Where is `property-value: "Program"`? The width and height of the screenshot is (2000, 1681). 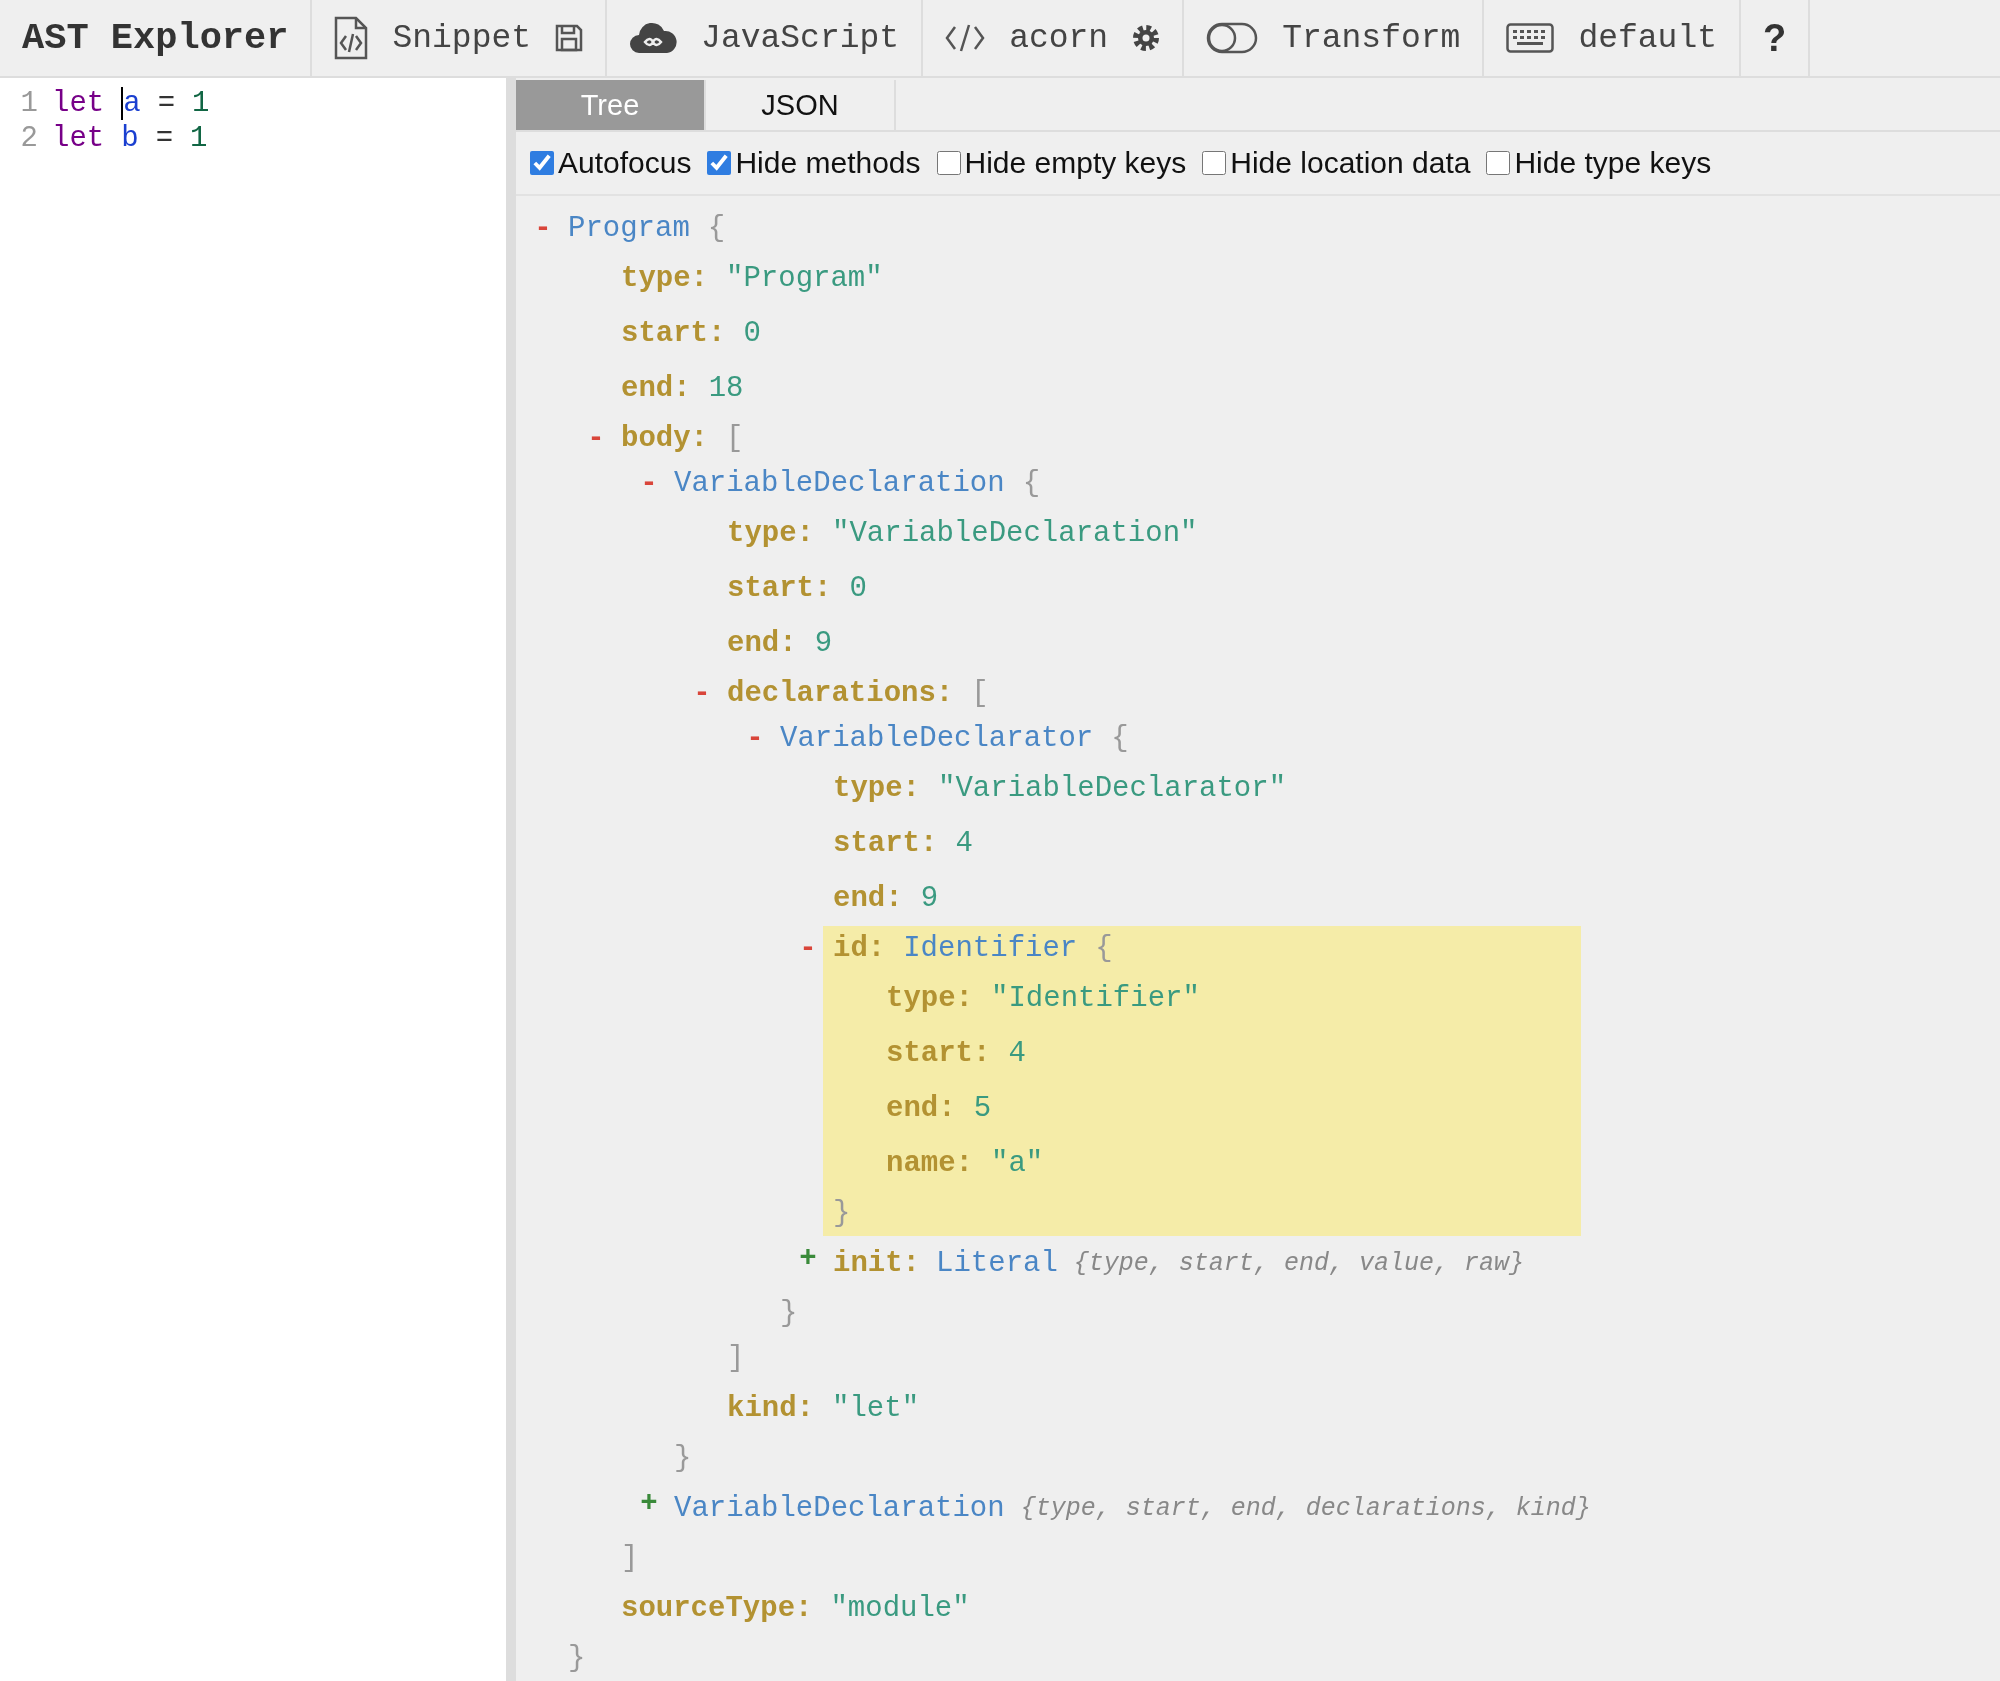 property-value: "Program" is located at coordinates (804, 278).